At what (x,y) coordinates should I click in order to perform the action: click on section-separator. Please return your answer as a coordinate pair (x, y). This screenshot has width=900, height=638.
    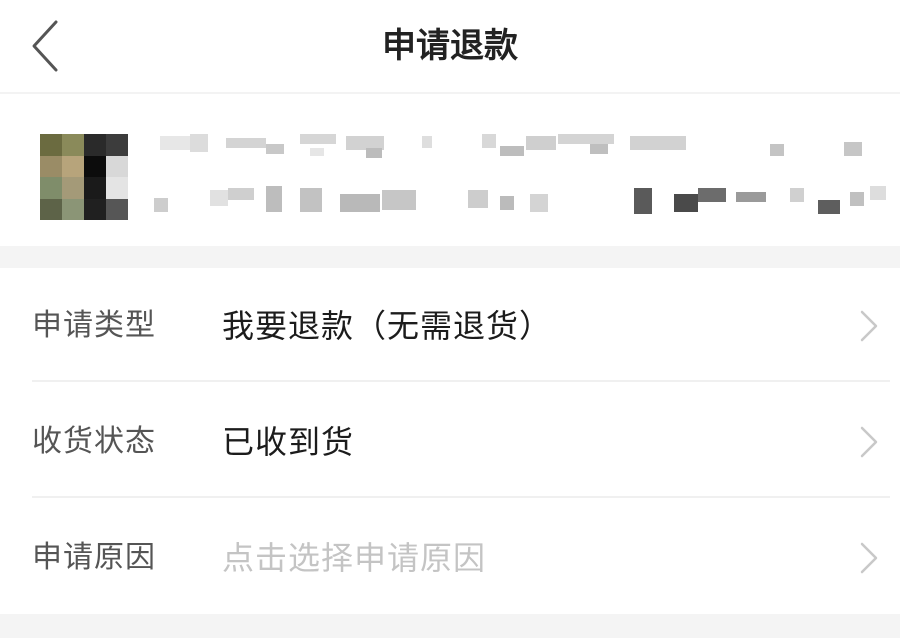
    Looking at the image, I should click on (450, 257).